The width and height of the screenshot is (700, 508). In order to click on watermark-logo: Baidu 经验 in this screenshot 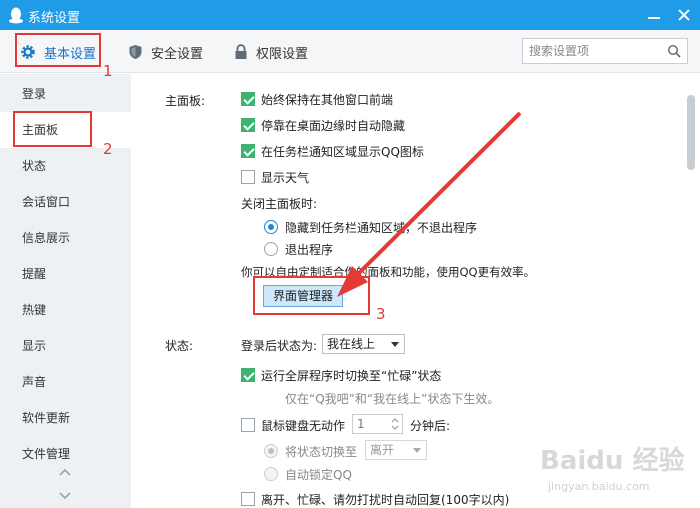, I will do `click(612, 461)`.